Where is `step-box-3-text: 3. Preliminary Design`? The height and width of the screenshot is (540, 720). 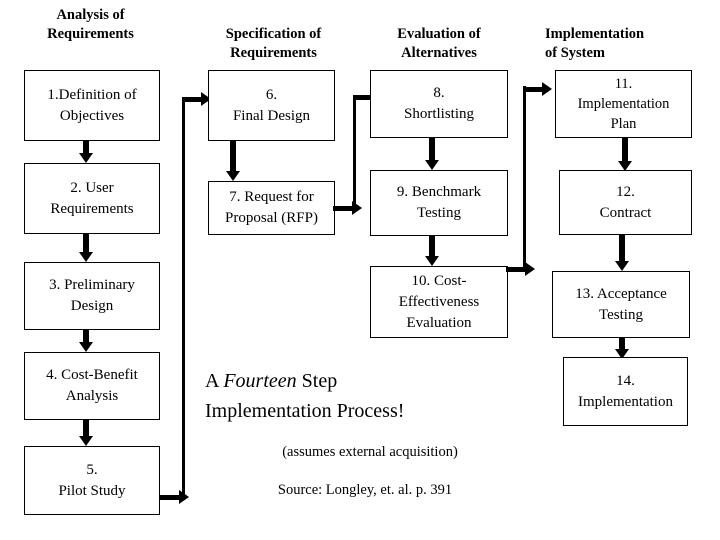 step-box-3-text: 3. Preliminary Design is located at coordinates (92, 296).